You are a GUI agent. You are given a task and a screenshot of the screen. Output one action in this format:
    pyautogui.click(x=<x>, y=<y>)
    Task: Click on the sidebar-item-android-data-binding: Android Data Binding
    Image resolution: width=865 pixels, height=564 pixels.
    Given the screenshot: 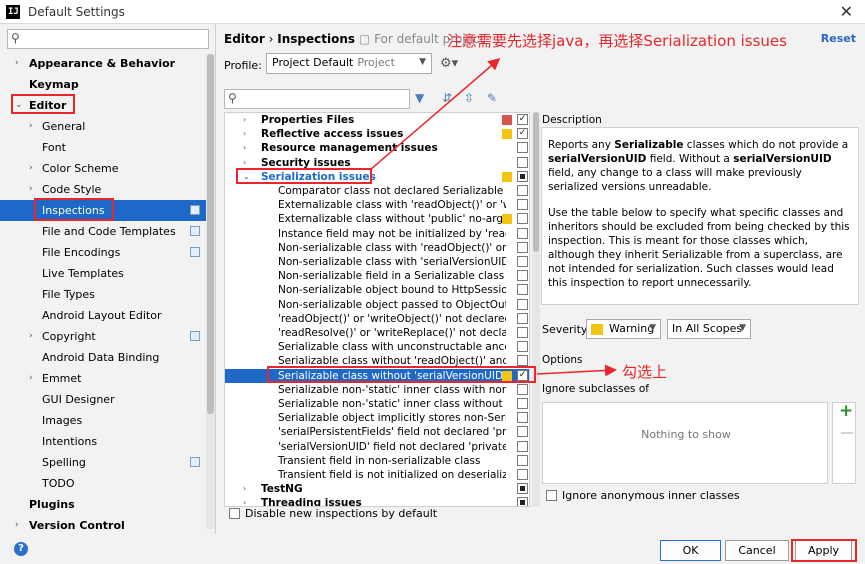 What is the action you would take?
    pyautogui.click(x=103, y=357)
    